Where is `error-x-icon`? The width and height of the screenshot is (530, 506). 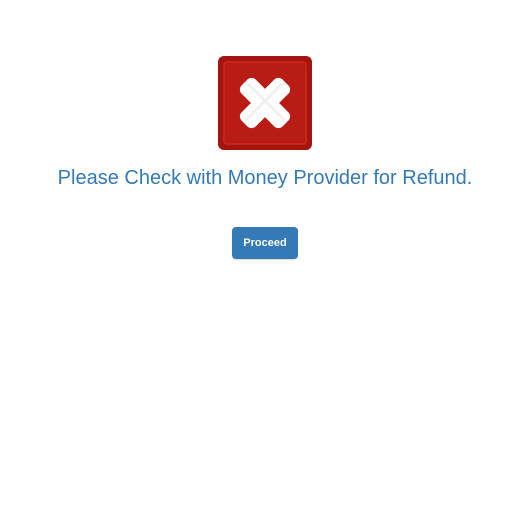
error-x-icon is located at coordinates (265, 103).